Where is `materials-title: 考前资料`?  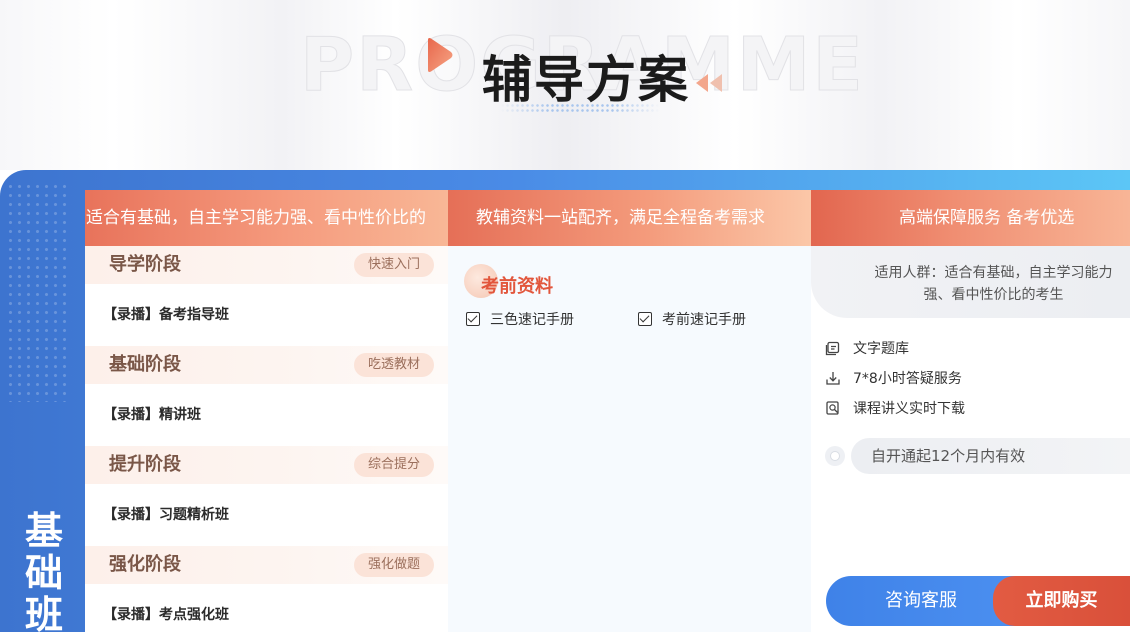 materials-title: 考前资料 is located at coordinates (517, 286).